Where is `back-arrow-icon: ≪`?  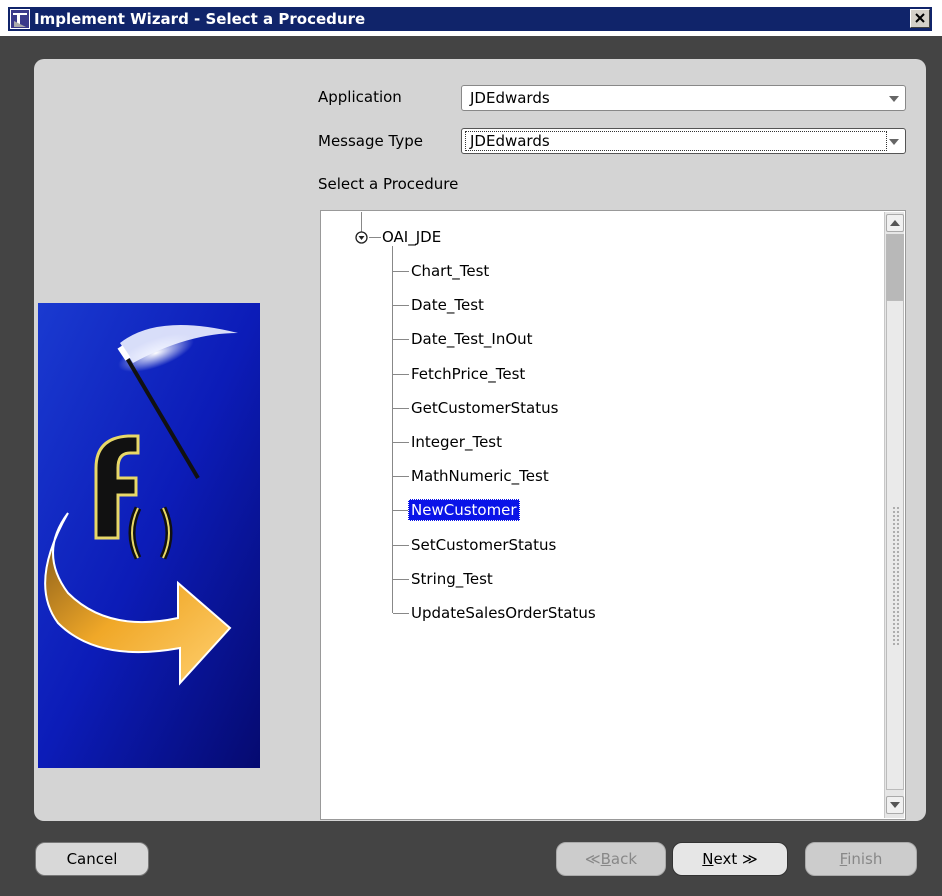
back-arrow-icon: ≪ is located at coordinates (592, 859).